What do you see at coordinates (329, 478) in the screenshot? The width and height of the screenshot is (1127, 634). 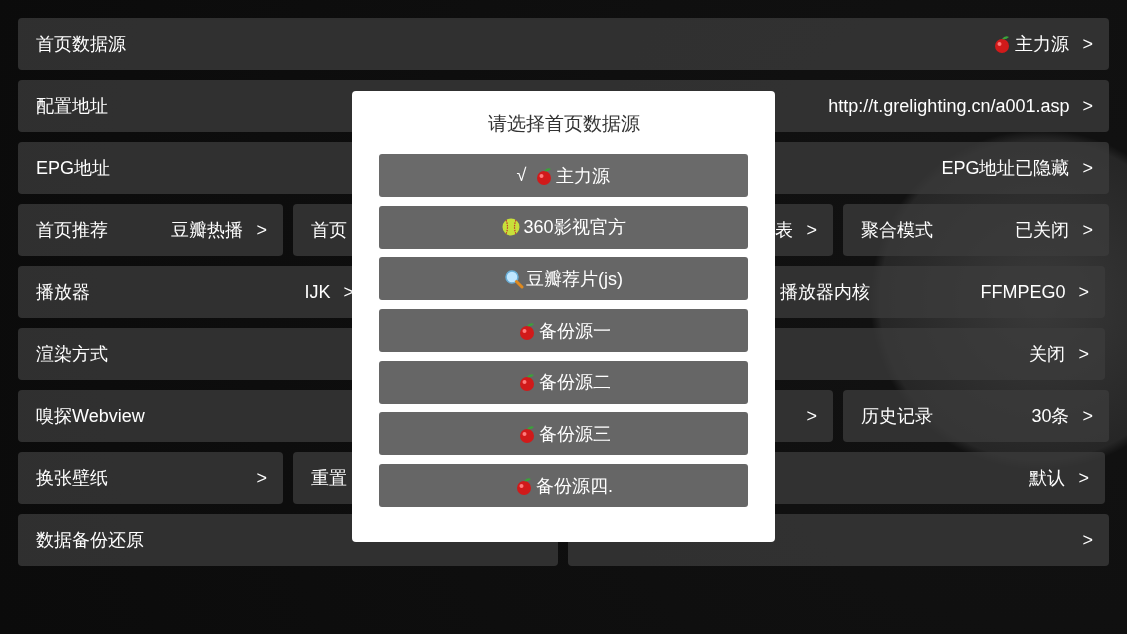 I see `setting-label: 重置` at bounding box center [329, 478].